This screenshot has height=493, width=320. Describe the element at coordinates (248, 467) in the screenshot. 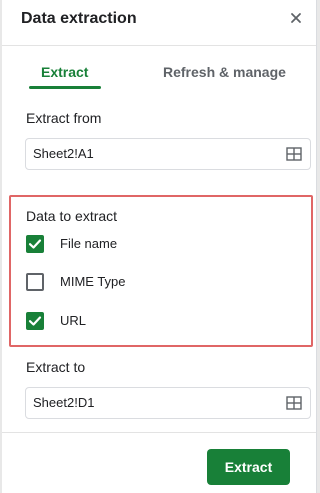

I see `extract-button: Extract` at that location.